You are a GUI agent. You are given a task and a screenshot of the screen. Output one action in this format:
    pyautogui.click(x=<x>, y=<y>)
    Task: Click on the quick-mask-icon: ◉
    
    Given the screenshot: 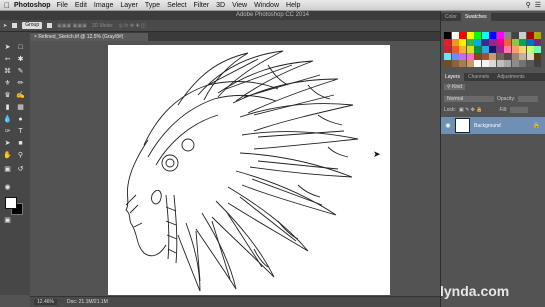 What is the action you would take?
    pyautogui.click(x=7, y=188)
    